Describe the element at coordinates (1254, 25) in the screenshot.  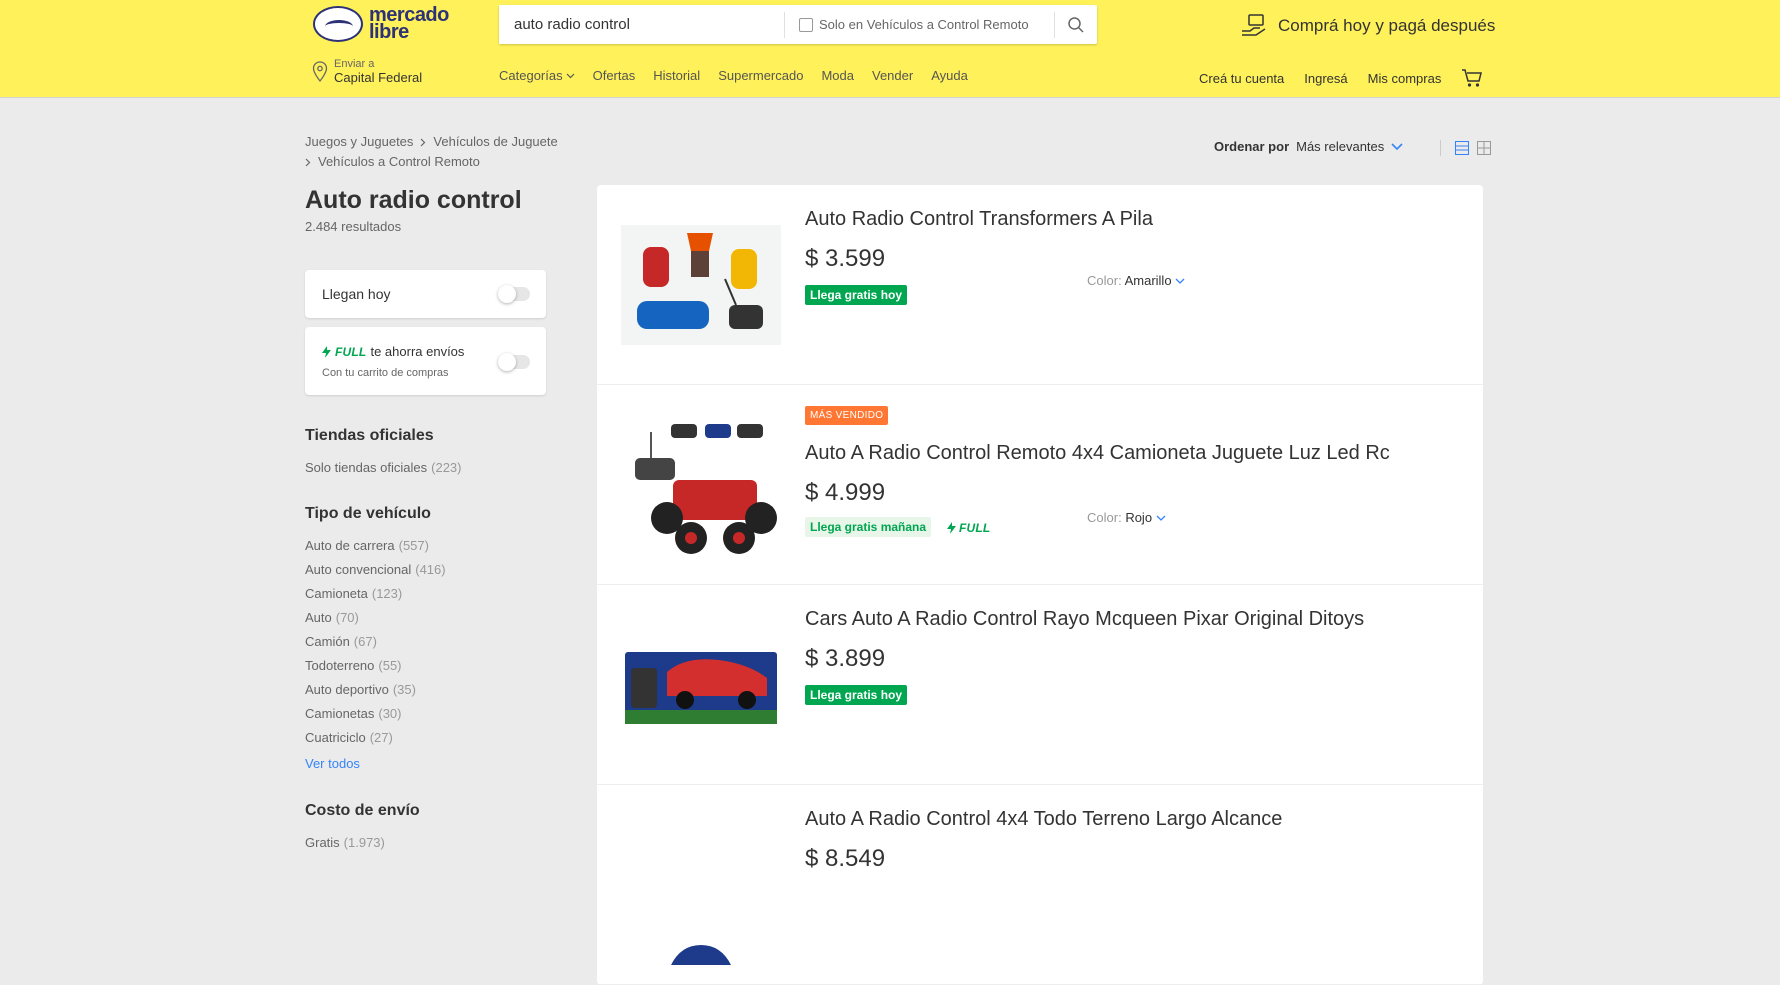
I see `payment-hand-icon` at that location.